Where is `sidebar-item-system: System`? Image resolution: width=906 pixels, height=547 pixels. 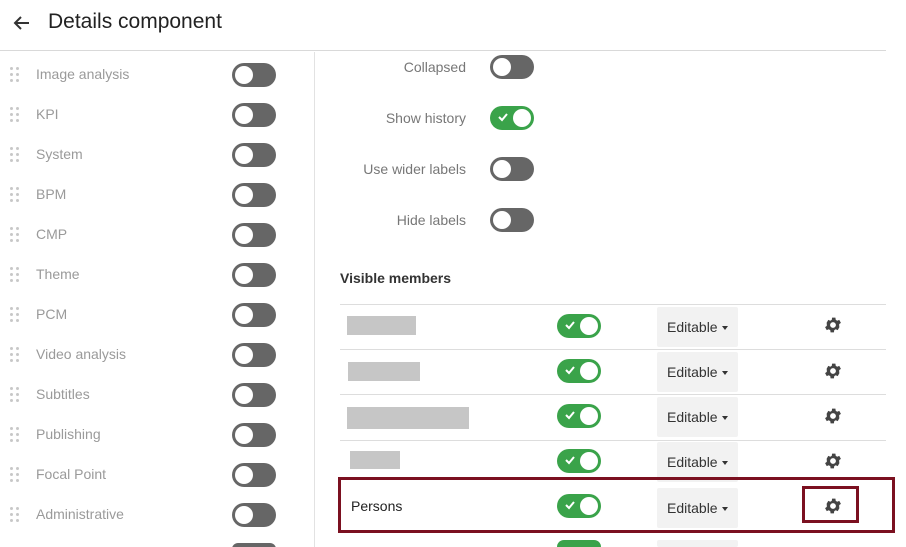 sidebar-item-system: System is located at coordinates (157, 164).